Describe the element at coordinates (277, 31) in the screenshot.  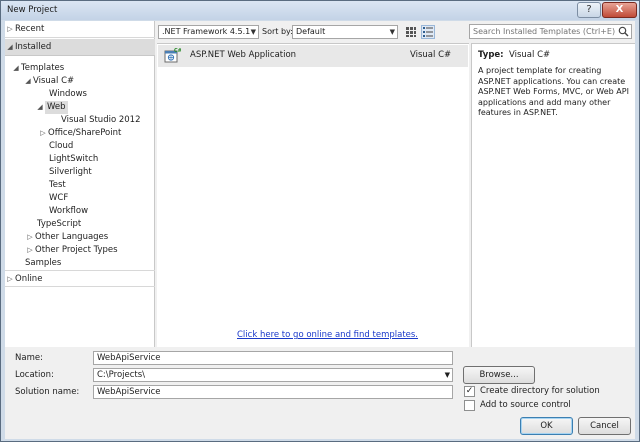
I see `sort-by-label: Sort by:` at that location.